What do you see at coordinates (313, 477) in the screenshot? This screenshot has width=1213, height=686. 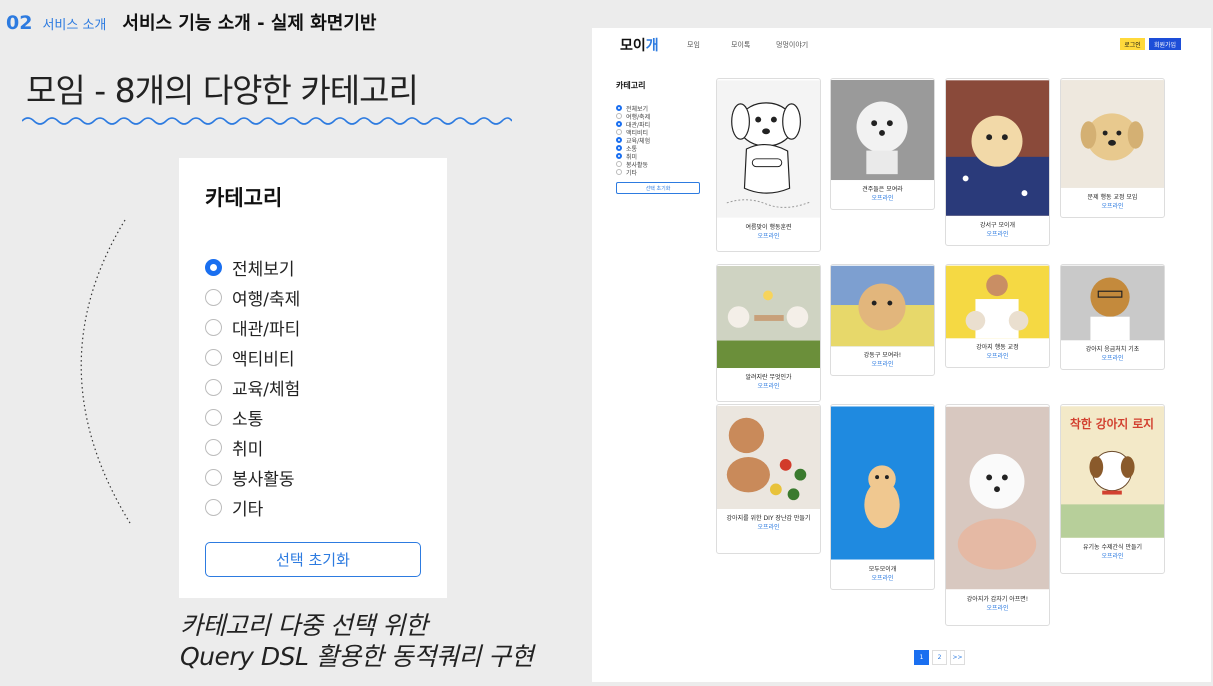 I see `category-item: 봉사활동` at bounding box center [313, 477].